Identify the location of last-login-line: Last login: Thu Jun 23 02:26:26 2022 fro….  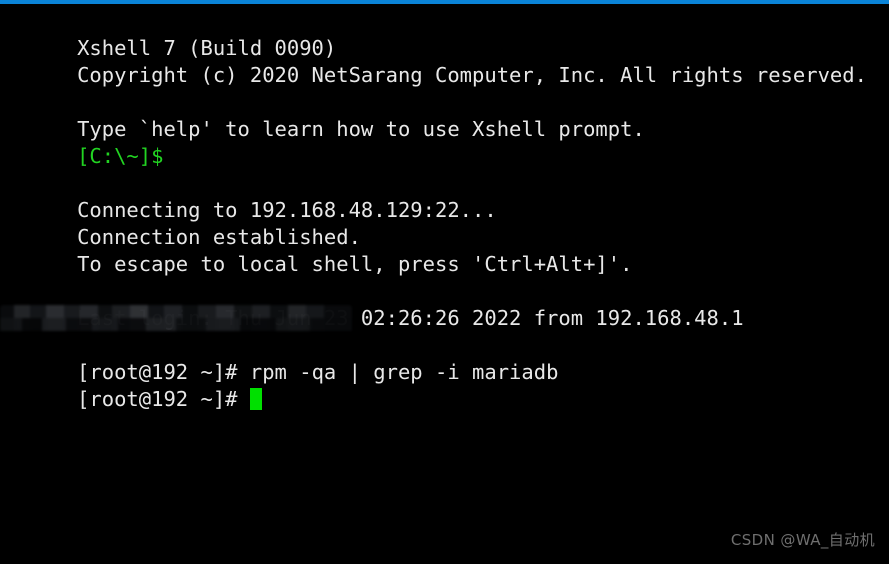
(446, 304).